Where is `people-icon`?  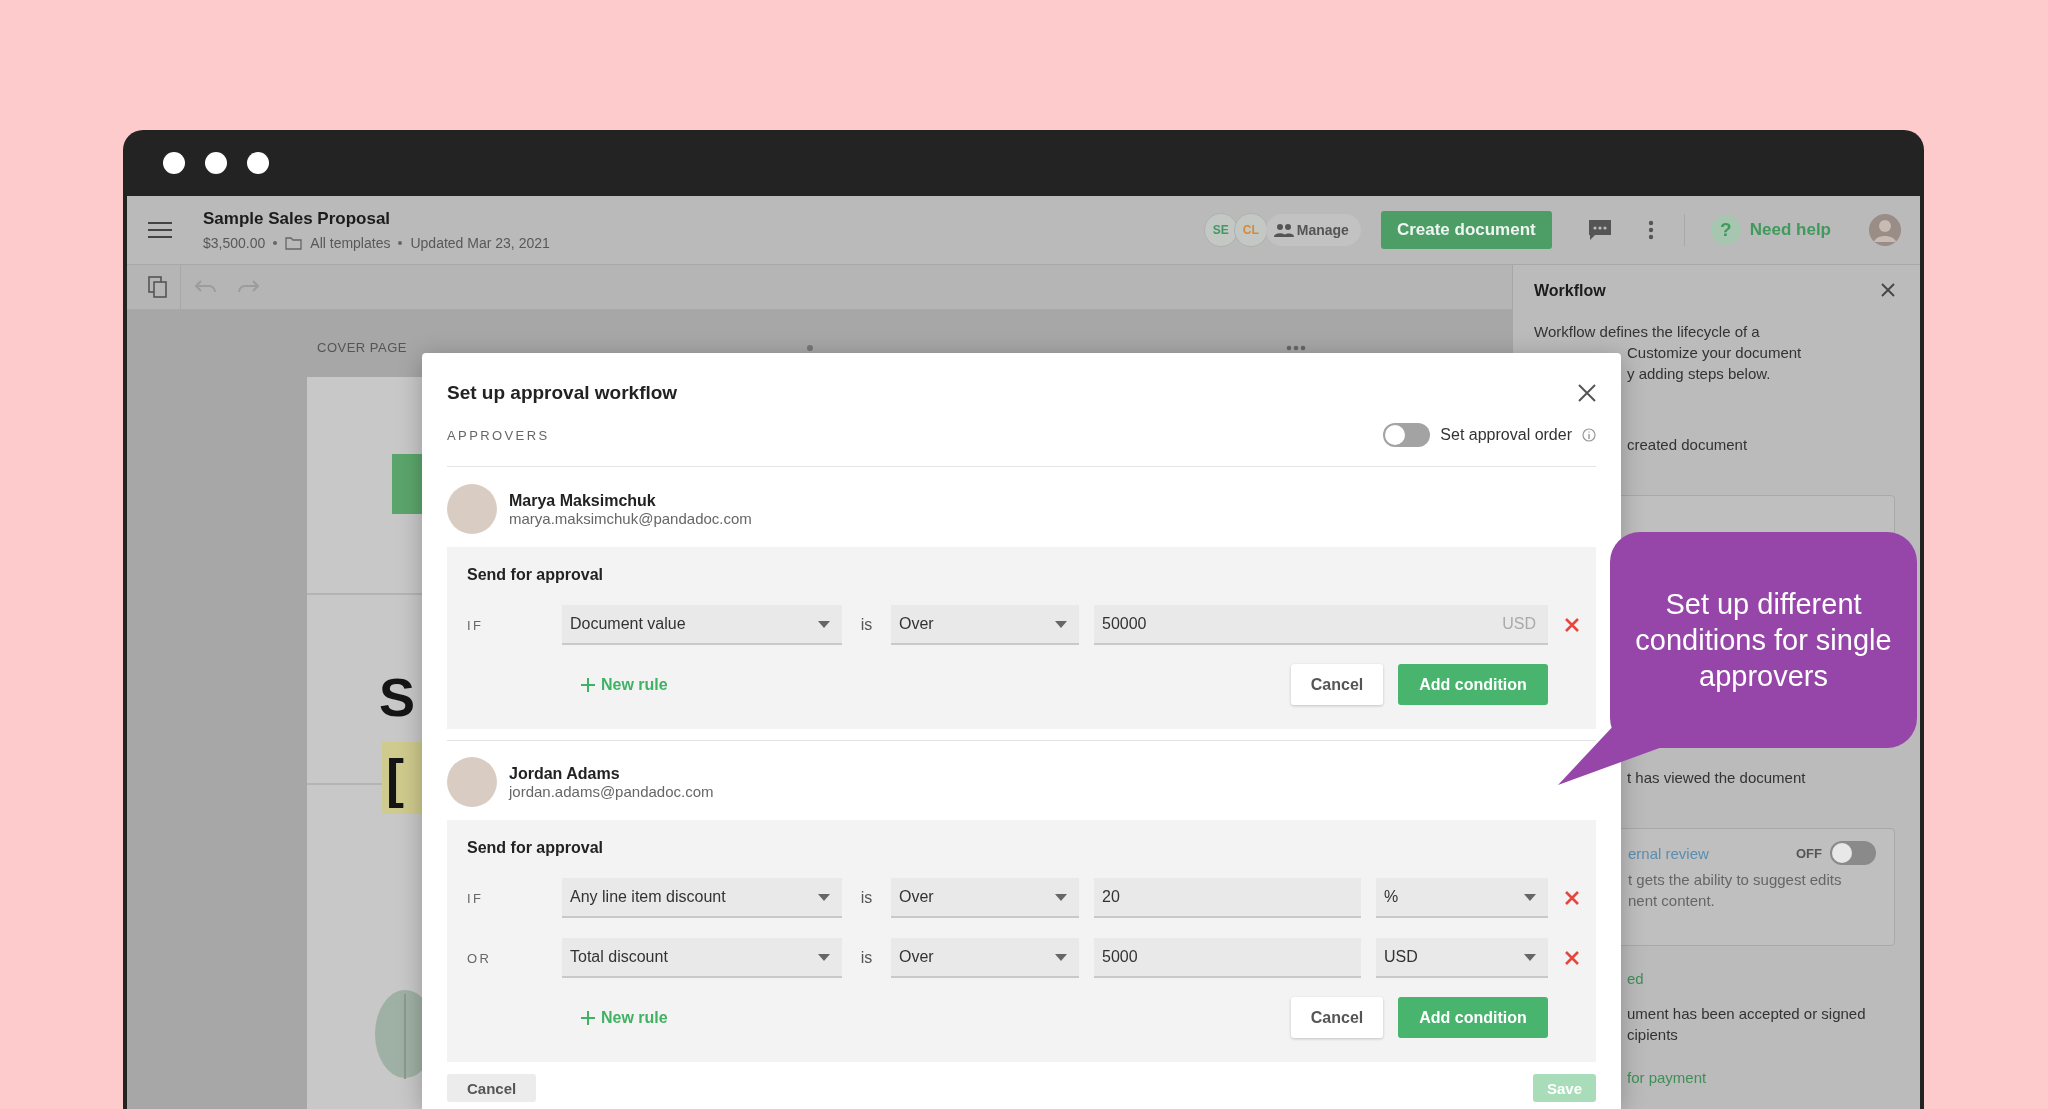 people-icon is located at coordinates (1283, 230).